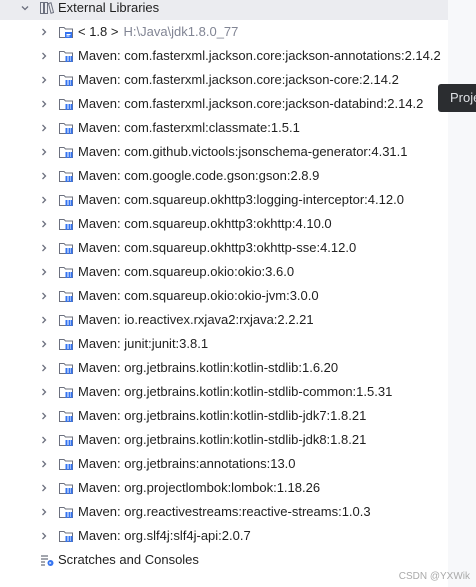  I want to click on jdk-folder-icon, so click(66, 32).